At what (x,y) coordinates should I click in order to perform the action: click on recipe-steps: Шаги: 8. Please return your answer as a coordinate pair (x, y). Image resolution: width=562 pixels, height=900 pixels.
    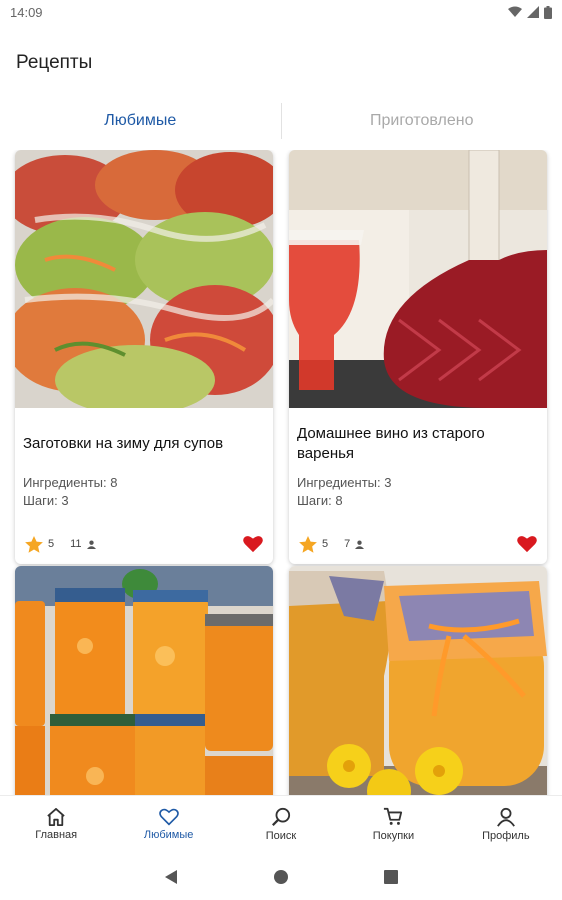
    Looking at the image, I should click on (320, 500).